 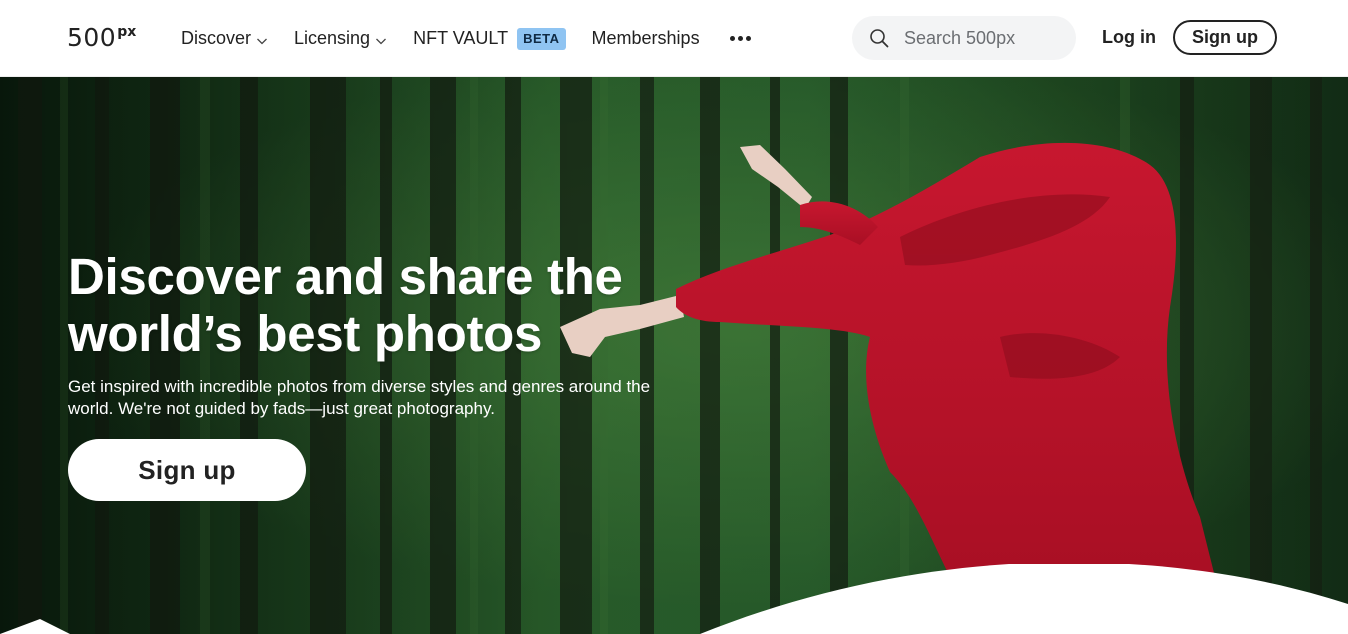 What do you see at coordinates (461, 38) in the screenshot?
I see `nav-nft-vault-label: NFT VAULT` at bounding box center [461, 38].